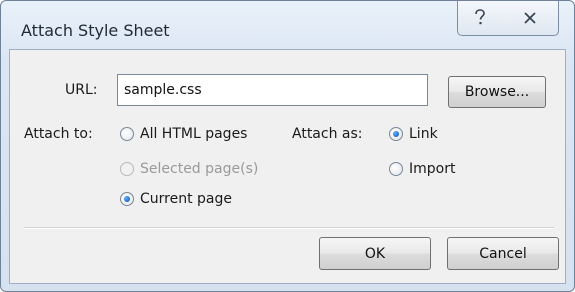  What do you see at coordinates (95, 30) in the screenshot?
I see `dialog-title: Attach Style Sheet` at bounding box center [95, 30].